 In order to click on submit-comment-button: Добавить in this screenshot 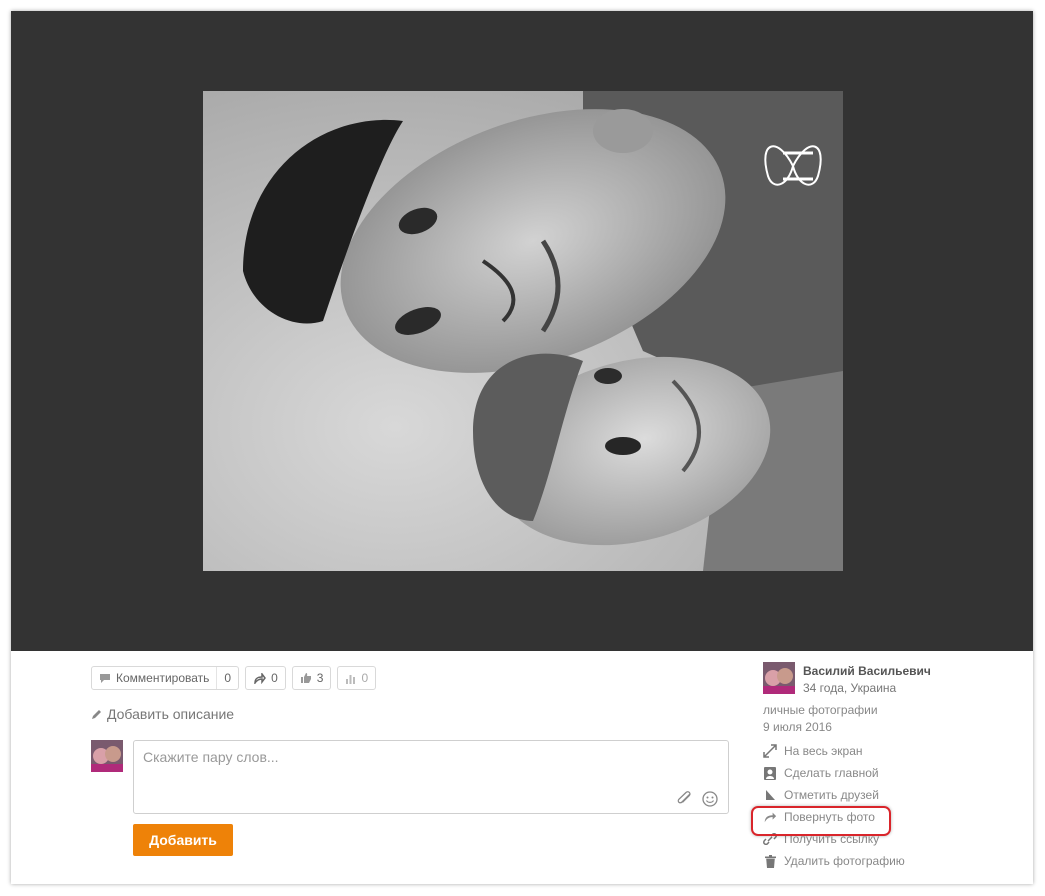, I will do `click(183, 840)`.